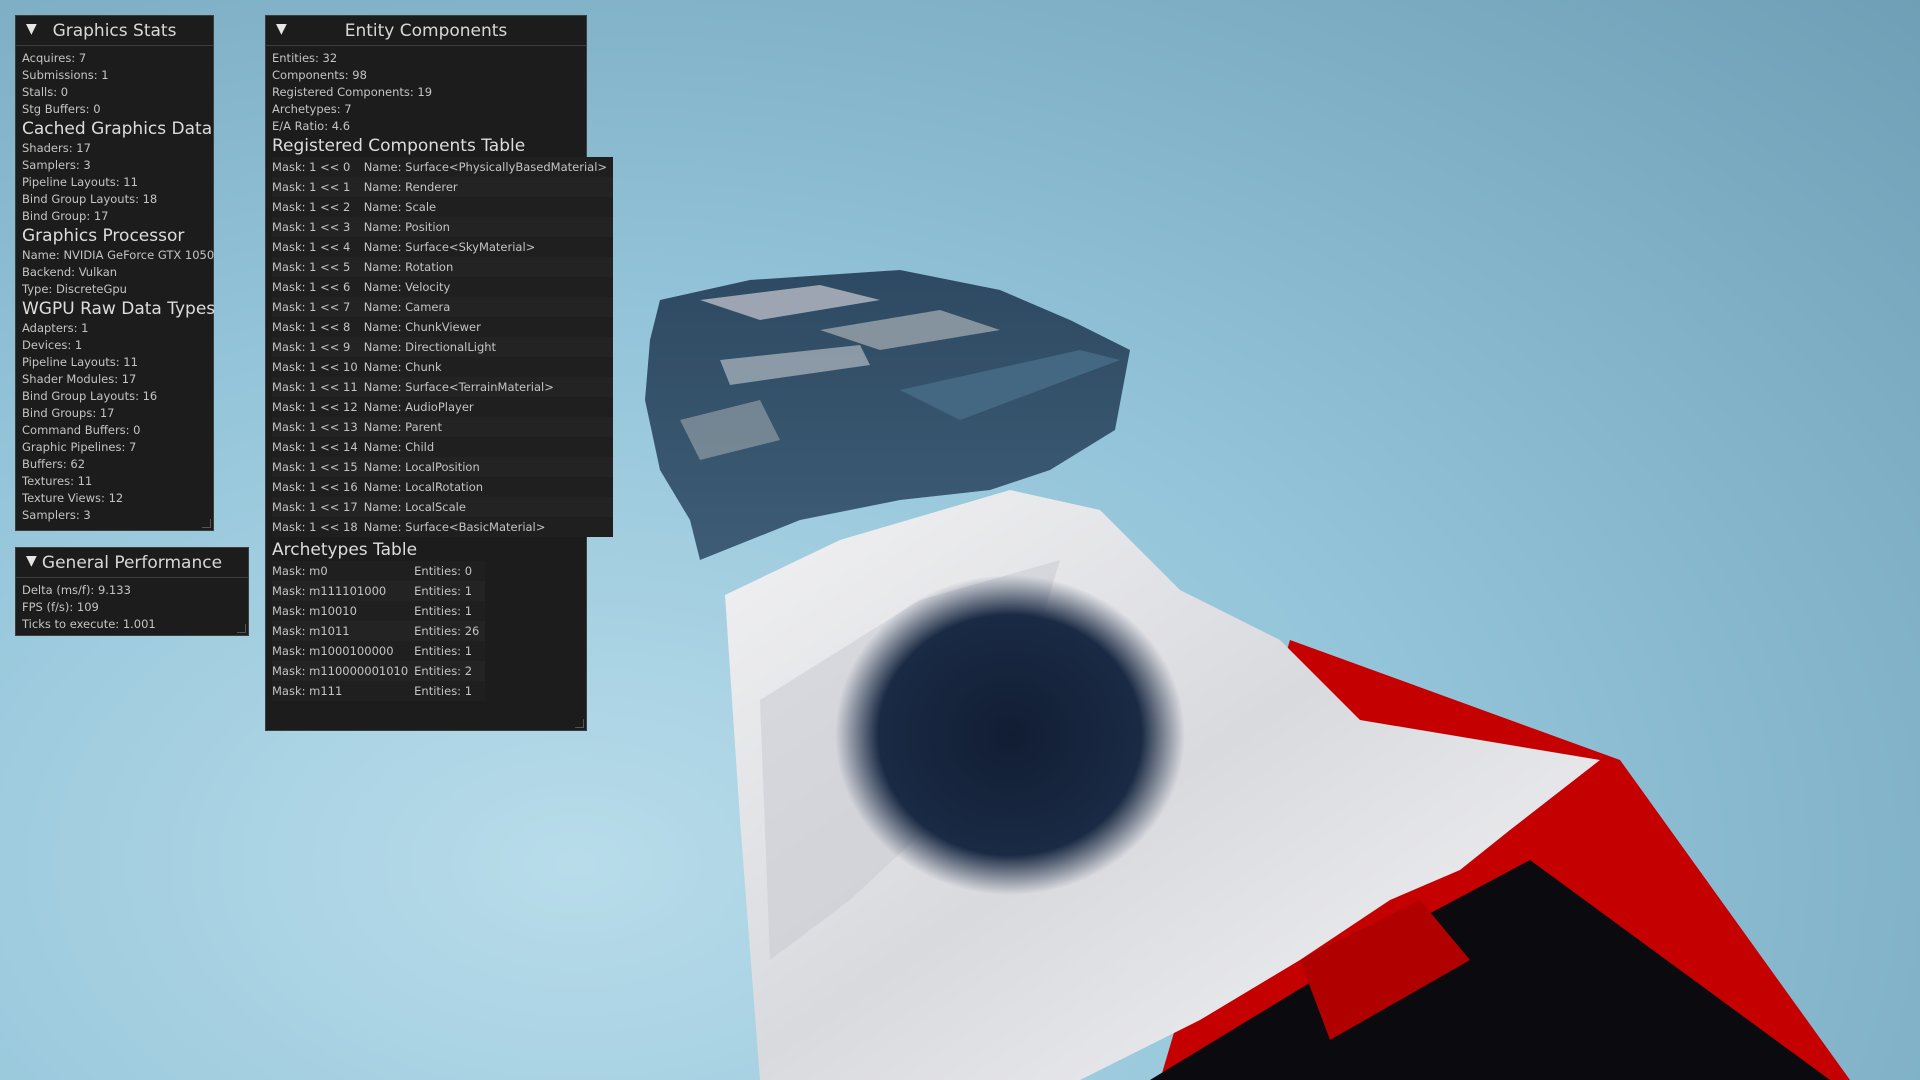  I want to click on mask-cell: Mask: 1 << 13, so click(318, 427).